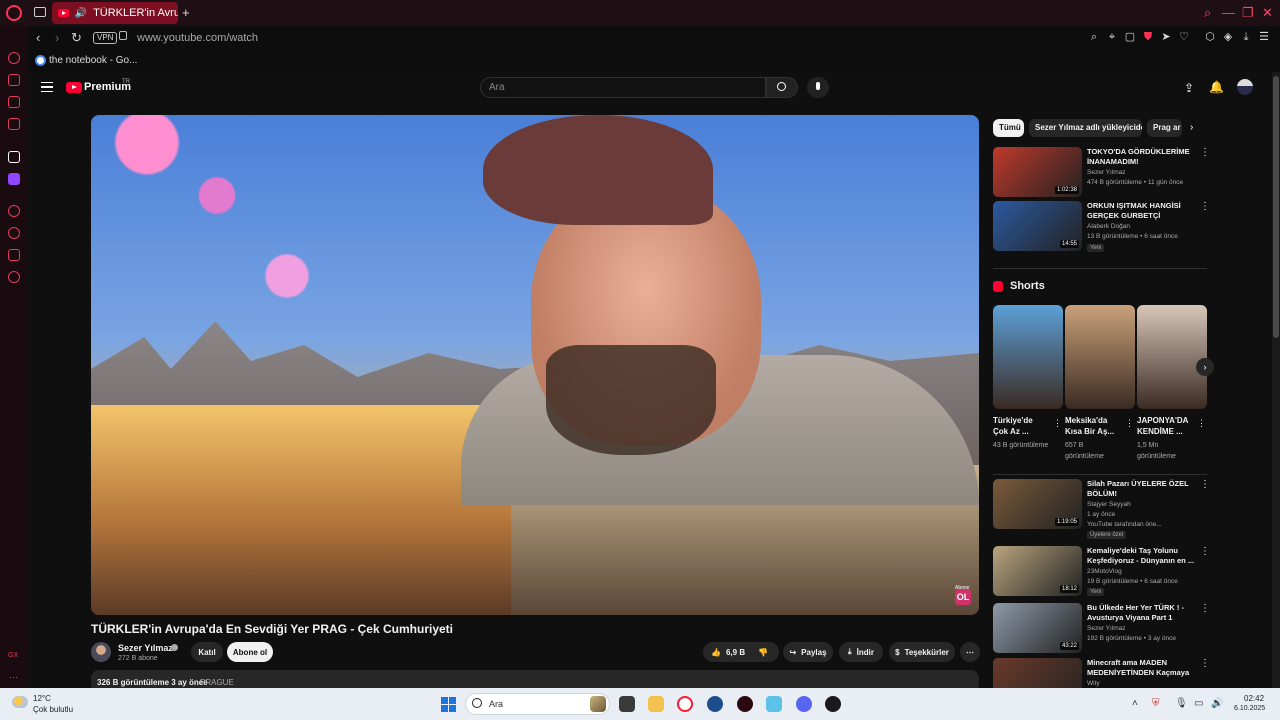 The height and width of the screenshot is (720, 1280). What do you see at coordinates (598, 704) in the screenshot?
I see `search-highlight-icon` at bounding box center [598, 704].